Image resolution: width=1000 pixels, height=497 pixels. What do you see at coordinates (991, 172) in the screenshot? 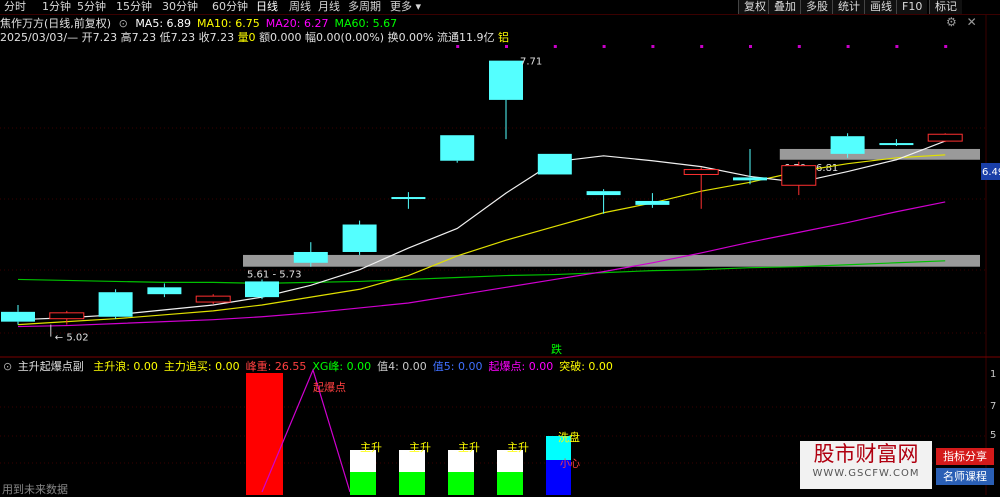
I see `price-tag: 6.49` at bounding box center [991, 172].